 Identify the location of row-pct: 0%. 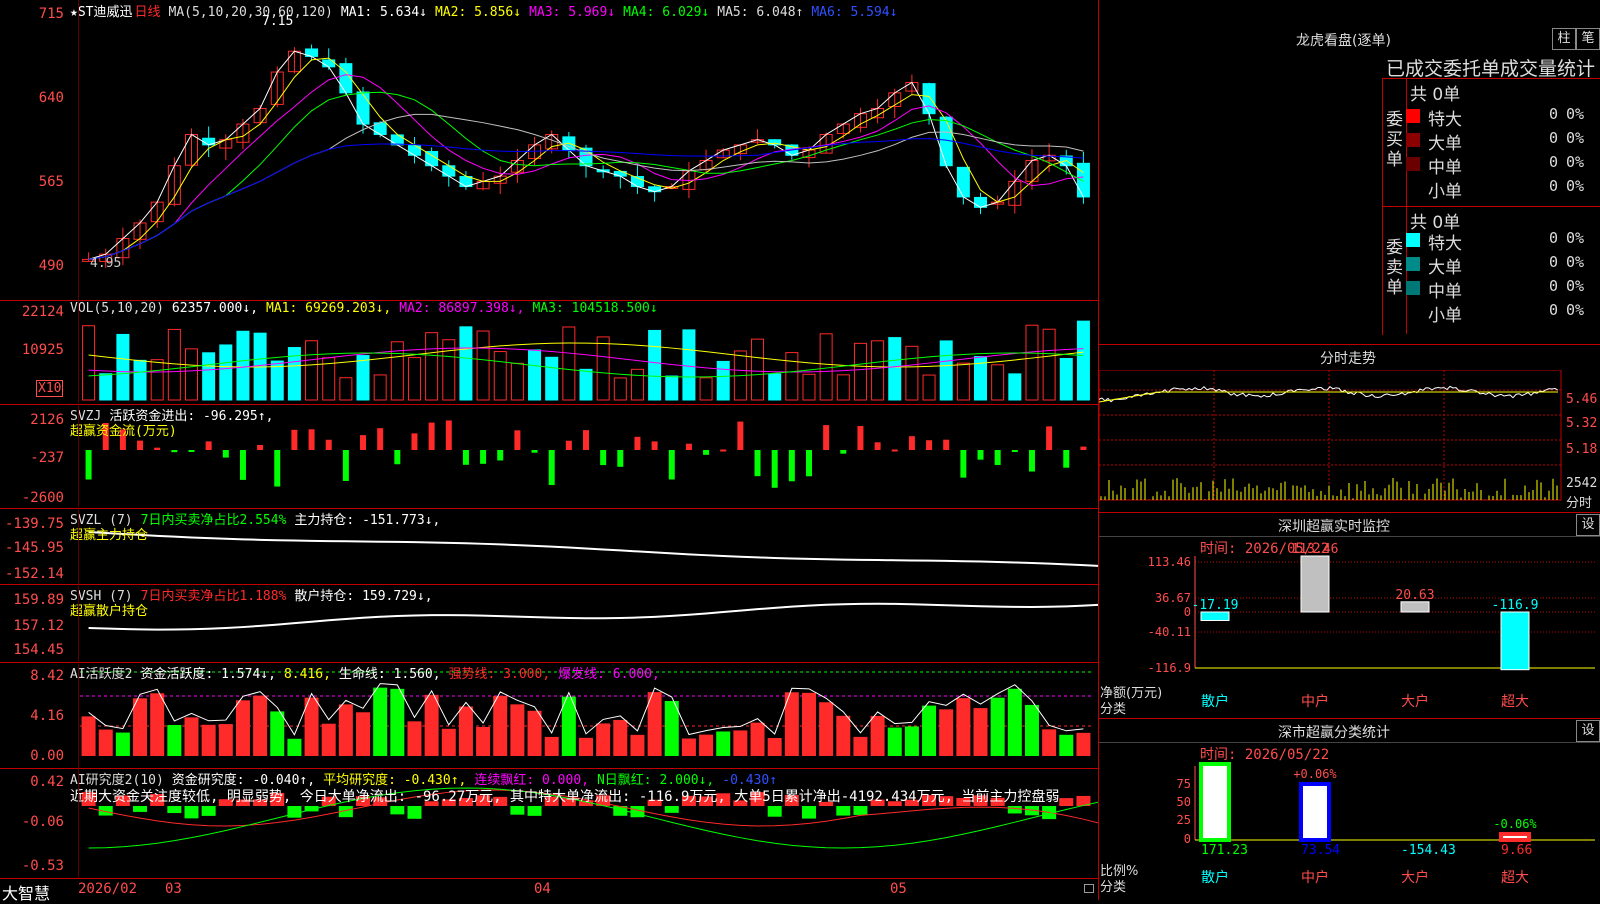
(1575, 286).